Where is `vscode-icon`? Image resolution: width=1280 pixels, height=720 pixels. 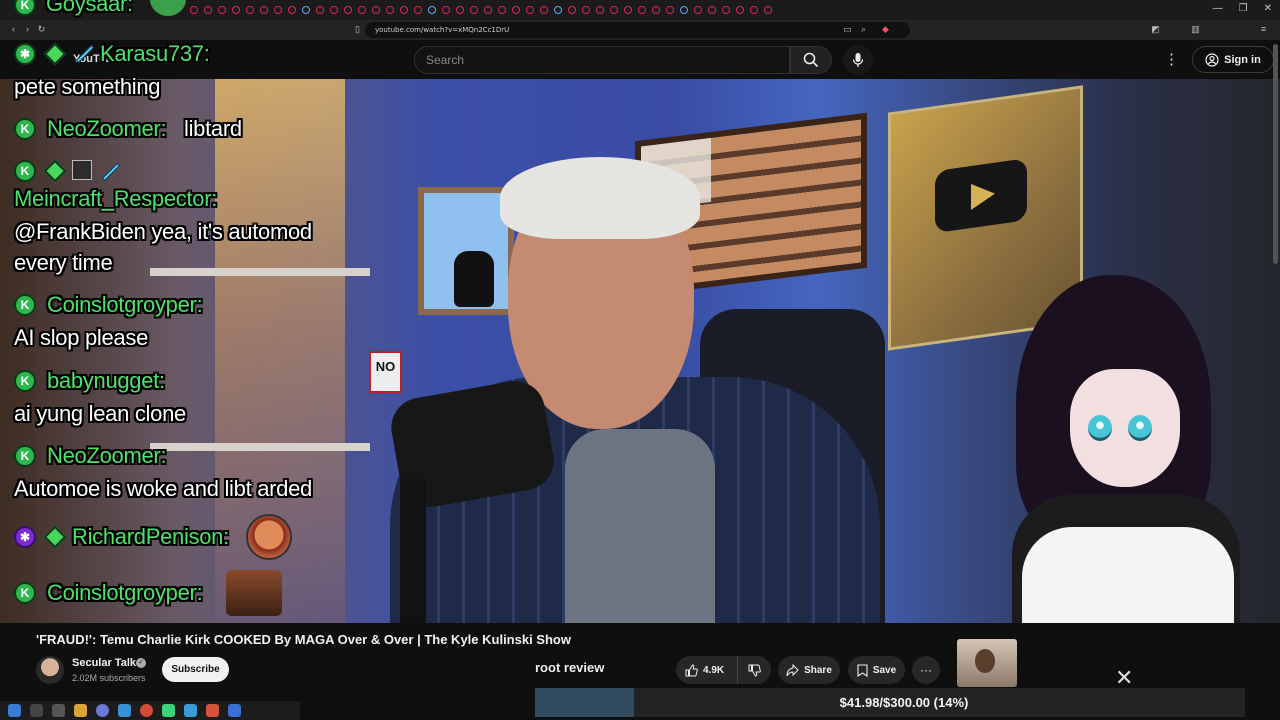
vscode-icon is located at coordinates (234, 710).